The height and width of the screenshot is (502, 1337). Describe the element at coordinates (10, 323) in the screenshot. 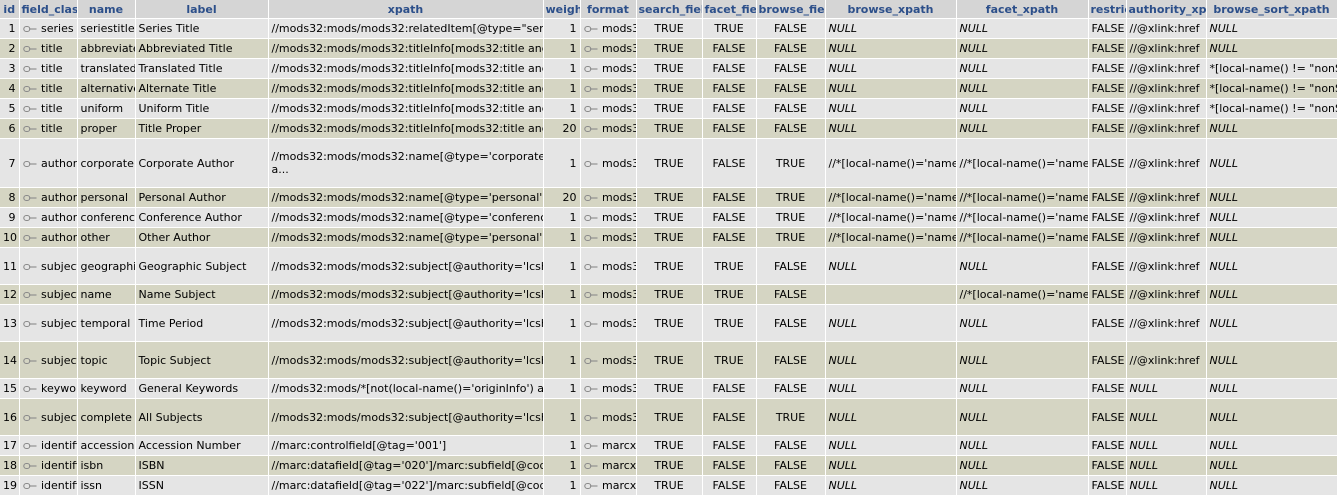

I see `cell-id: 13` at that location.